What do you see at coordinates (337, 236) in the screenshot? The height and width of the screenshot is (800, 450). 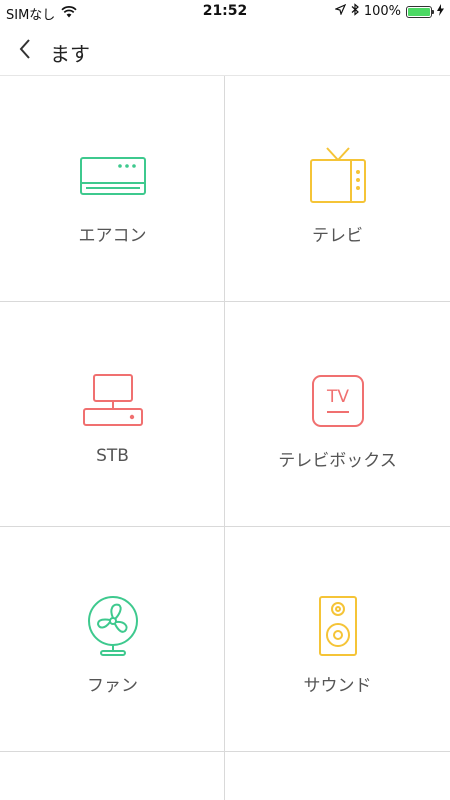 I see `device-label: テレビ` at bounding box center [337, 236].